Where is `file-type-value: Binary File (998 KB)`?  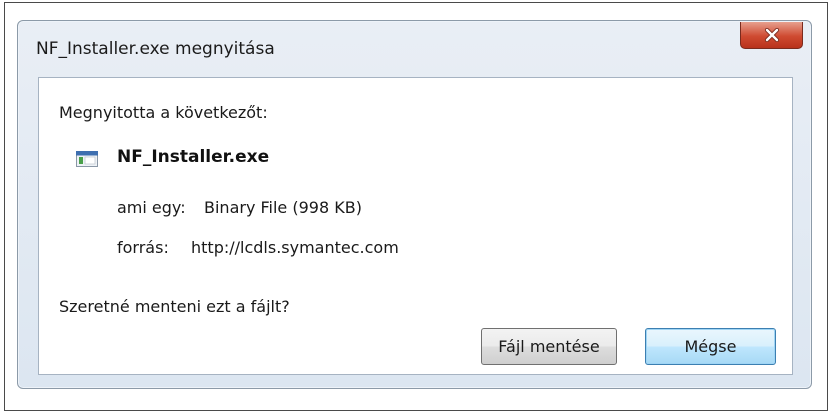
file-type-value: Binary File (998 KB) is located at coordinates (283, 207).